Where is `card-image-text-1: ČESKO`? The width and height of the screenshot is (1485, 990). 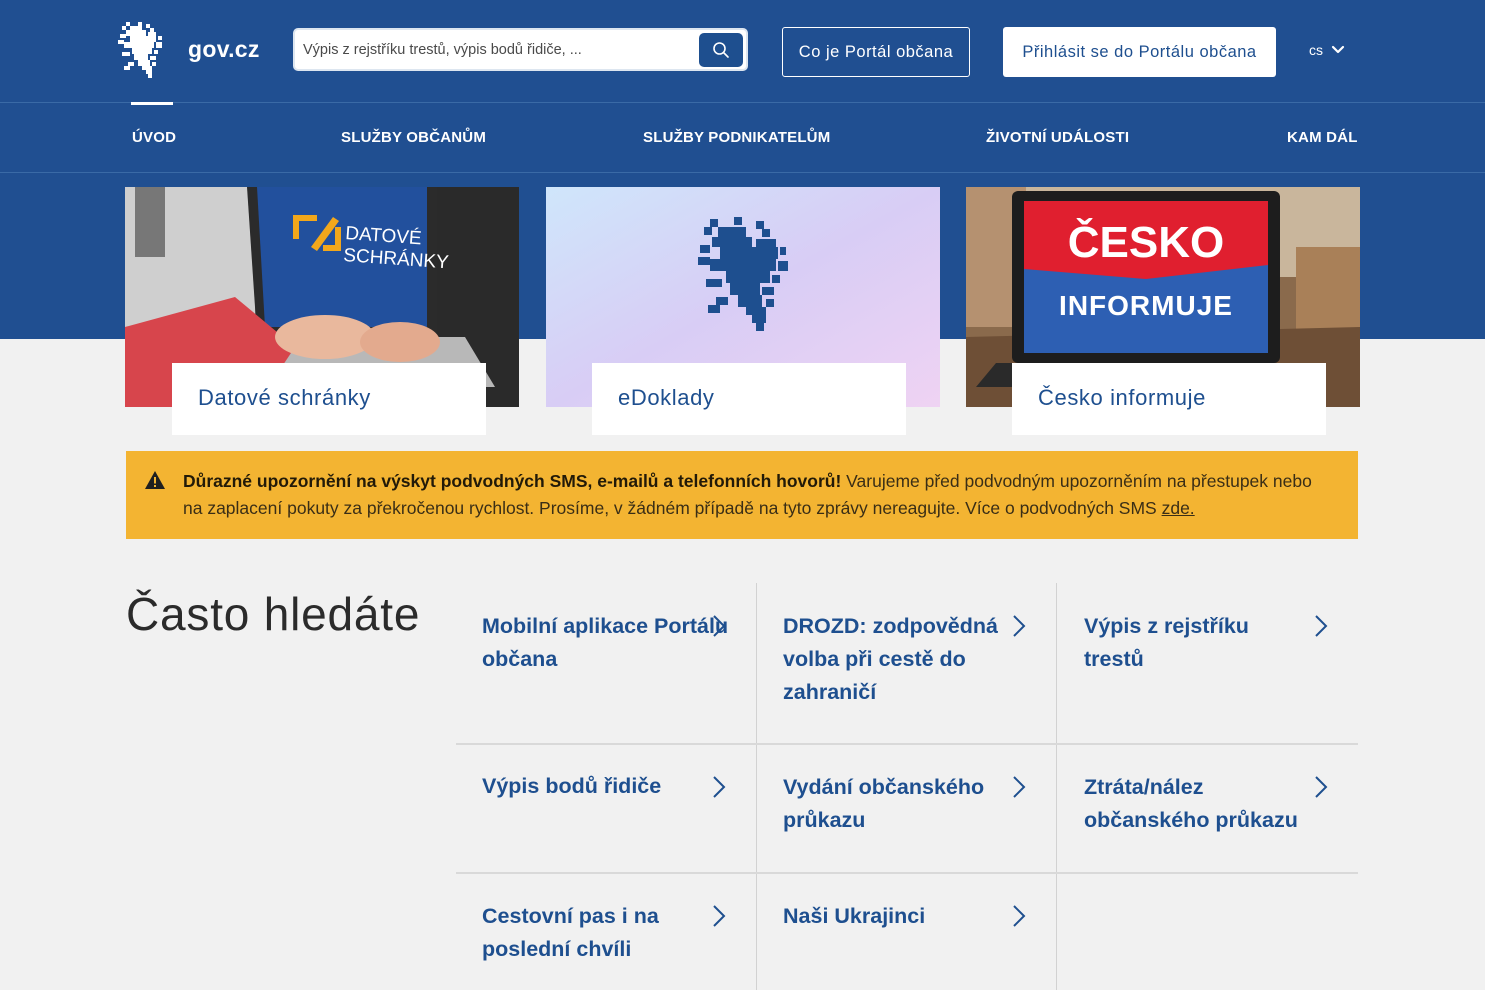 card-image-text-1: ČESKO is located at coordinates (1146, 241).